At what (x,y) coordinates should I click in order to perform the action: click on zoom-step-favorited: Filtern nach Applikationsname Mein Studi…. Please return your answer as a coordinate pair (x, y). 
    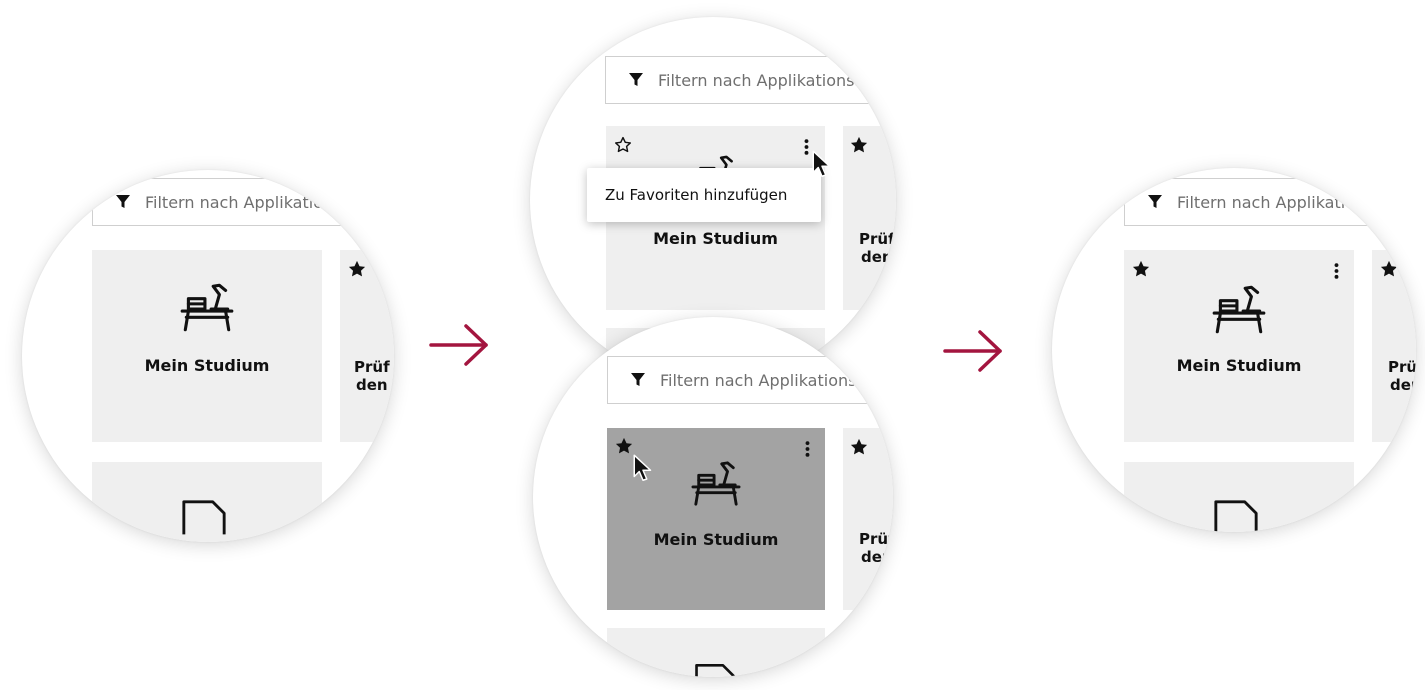
    Looking at the image, I should click on (713, 497).